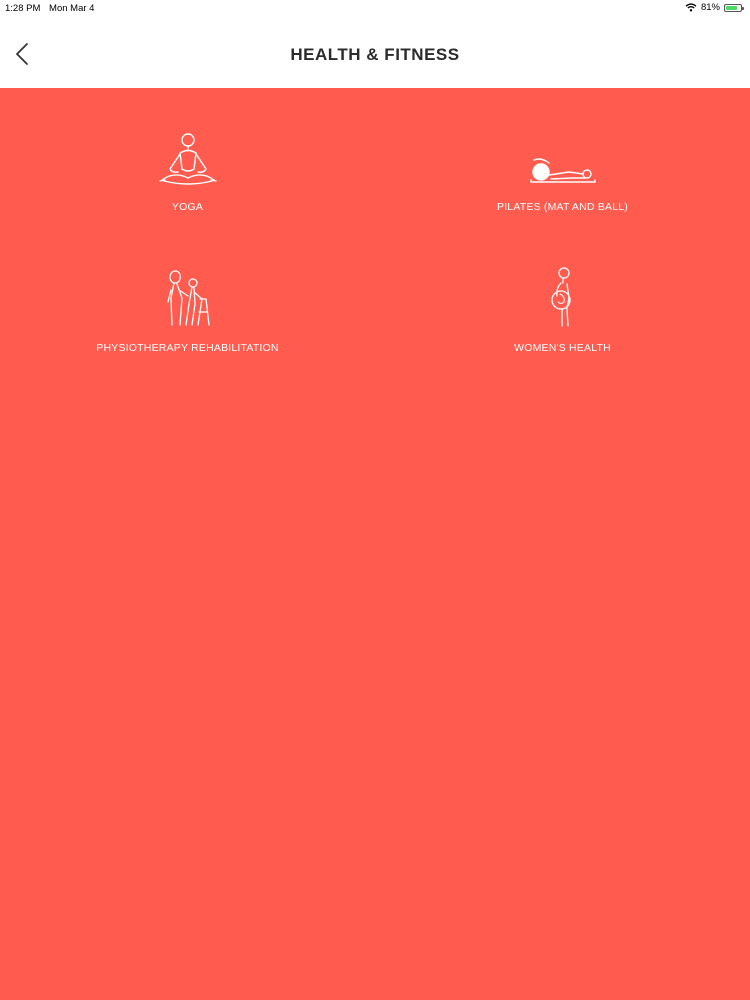  I want to click on category-tile-physiotherapy: PHYSIOTHERAPY REHABILITATION, so click(187, 313).